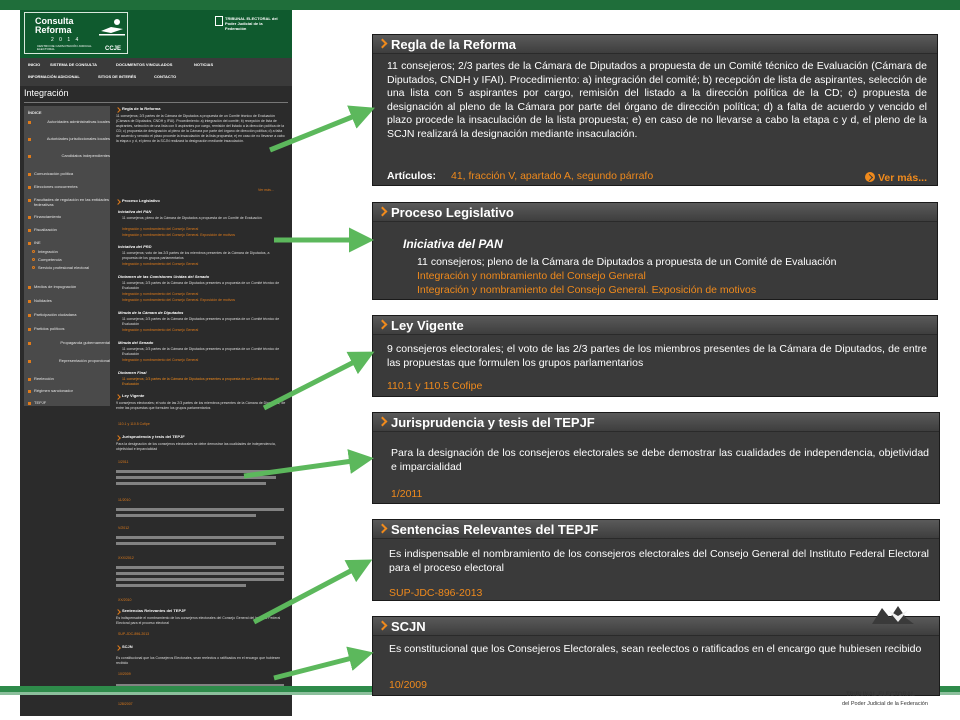 This screenshot has width=960, height=720. I want to click on sidebar-item-representacion: Representación proporcional, so click(72, 360).